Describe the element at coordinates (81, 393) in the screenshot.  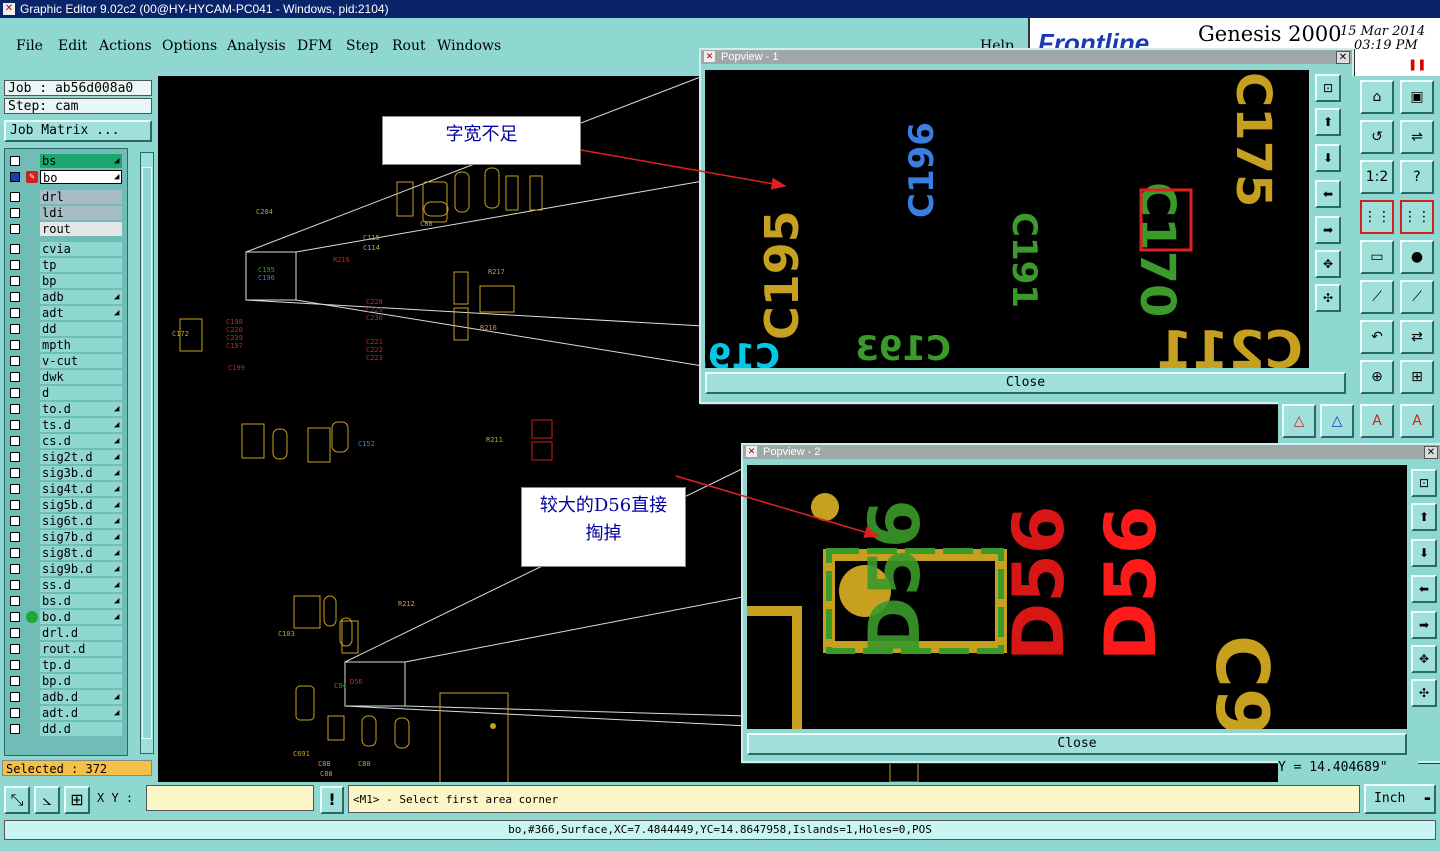
I see `layer-name: d` at that location.